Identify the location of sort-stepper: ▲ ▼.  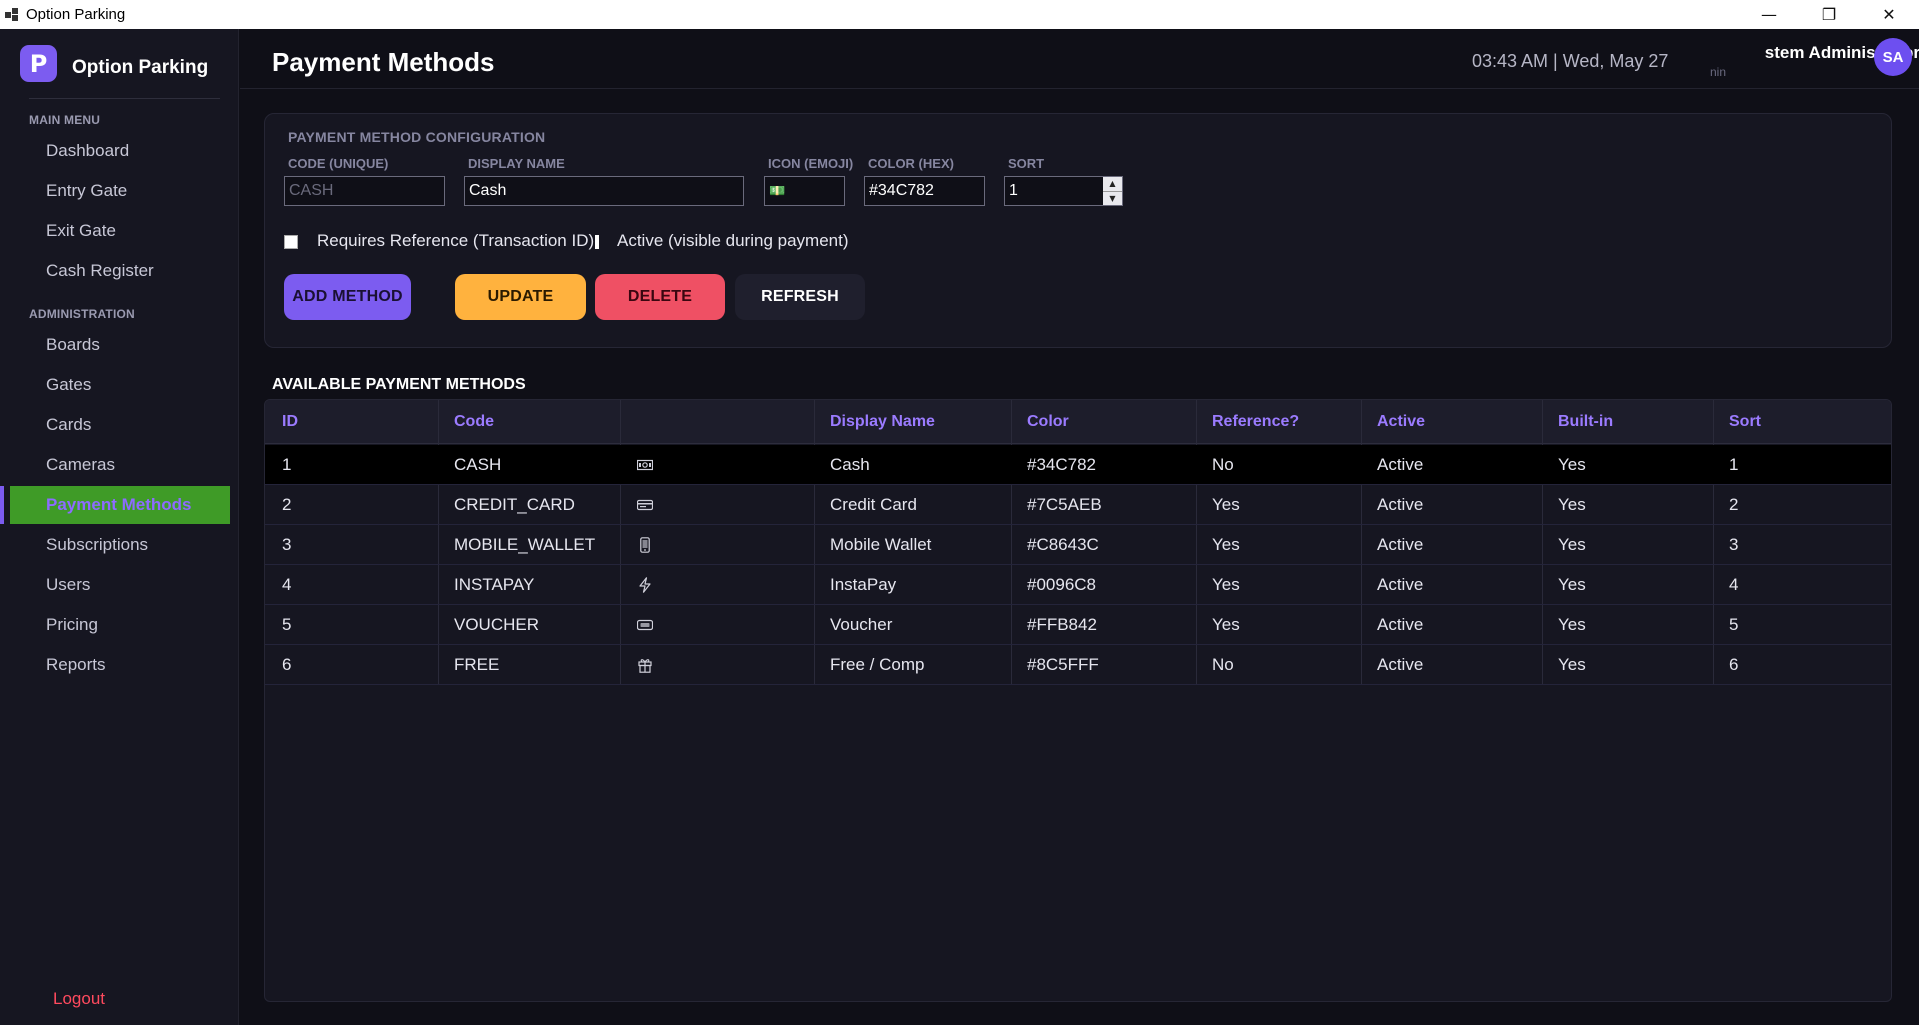
(1113, 191).